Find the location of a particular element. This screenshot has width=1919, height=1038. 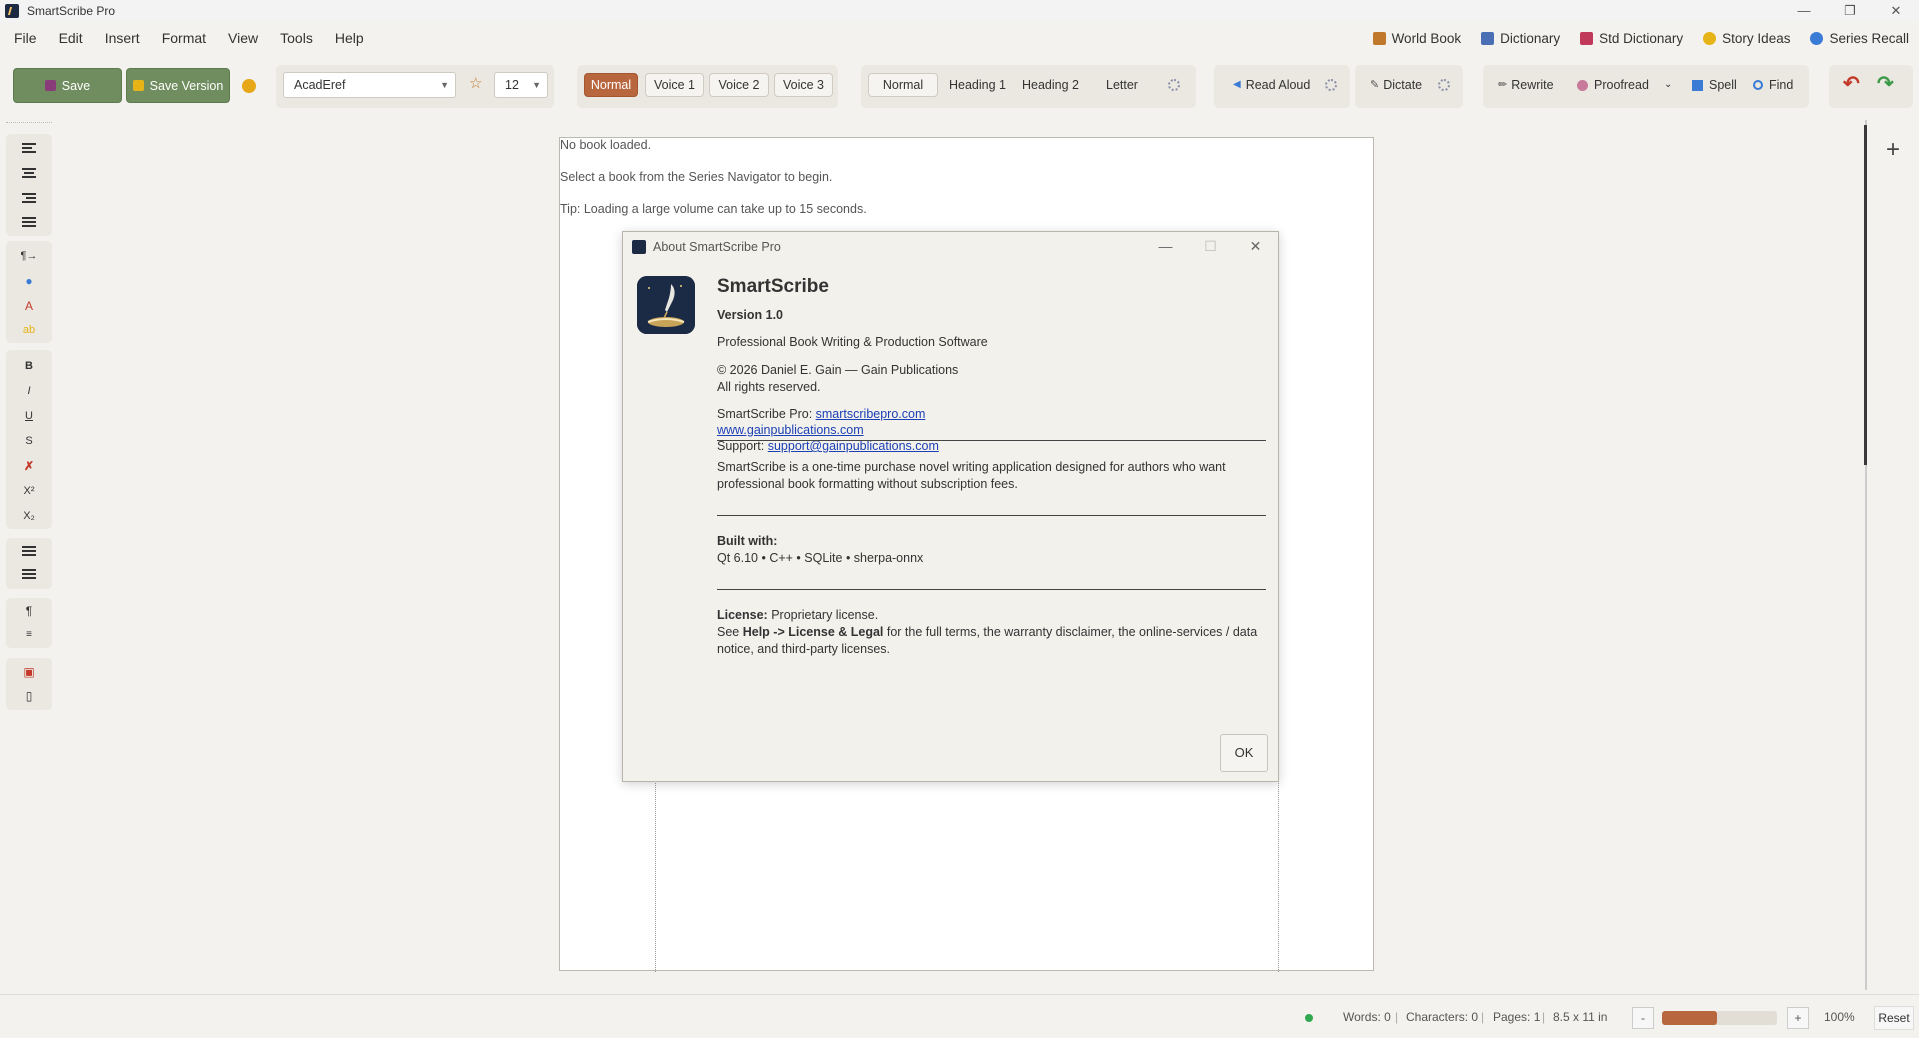

font-size-select: 12 ▼ is located at coordinates (521, 85).